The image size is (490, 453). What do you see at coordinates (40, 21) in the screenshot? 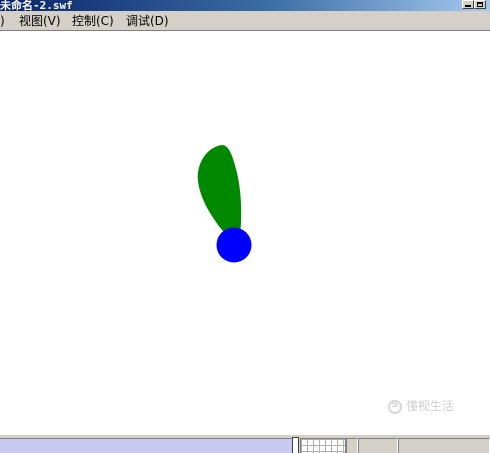
I see `menu-item-view: 视图(V)` at bounding box center [40, 21].